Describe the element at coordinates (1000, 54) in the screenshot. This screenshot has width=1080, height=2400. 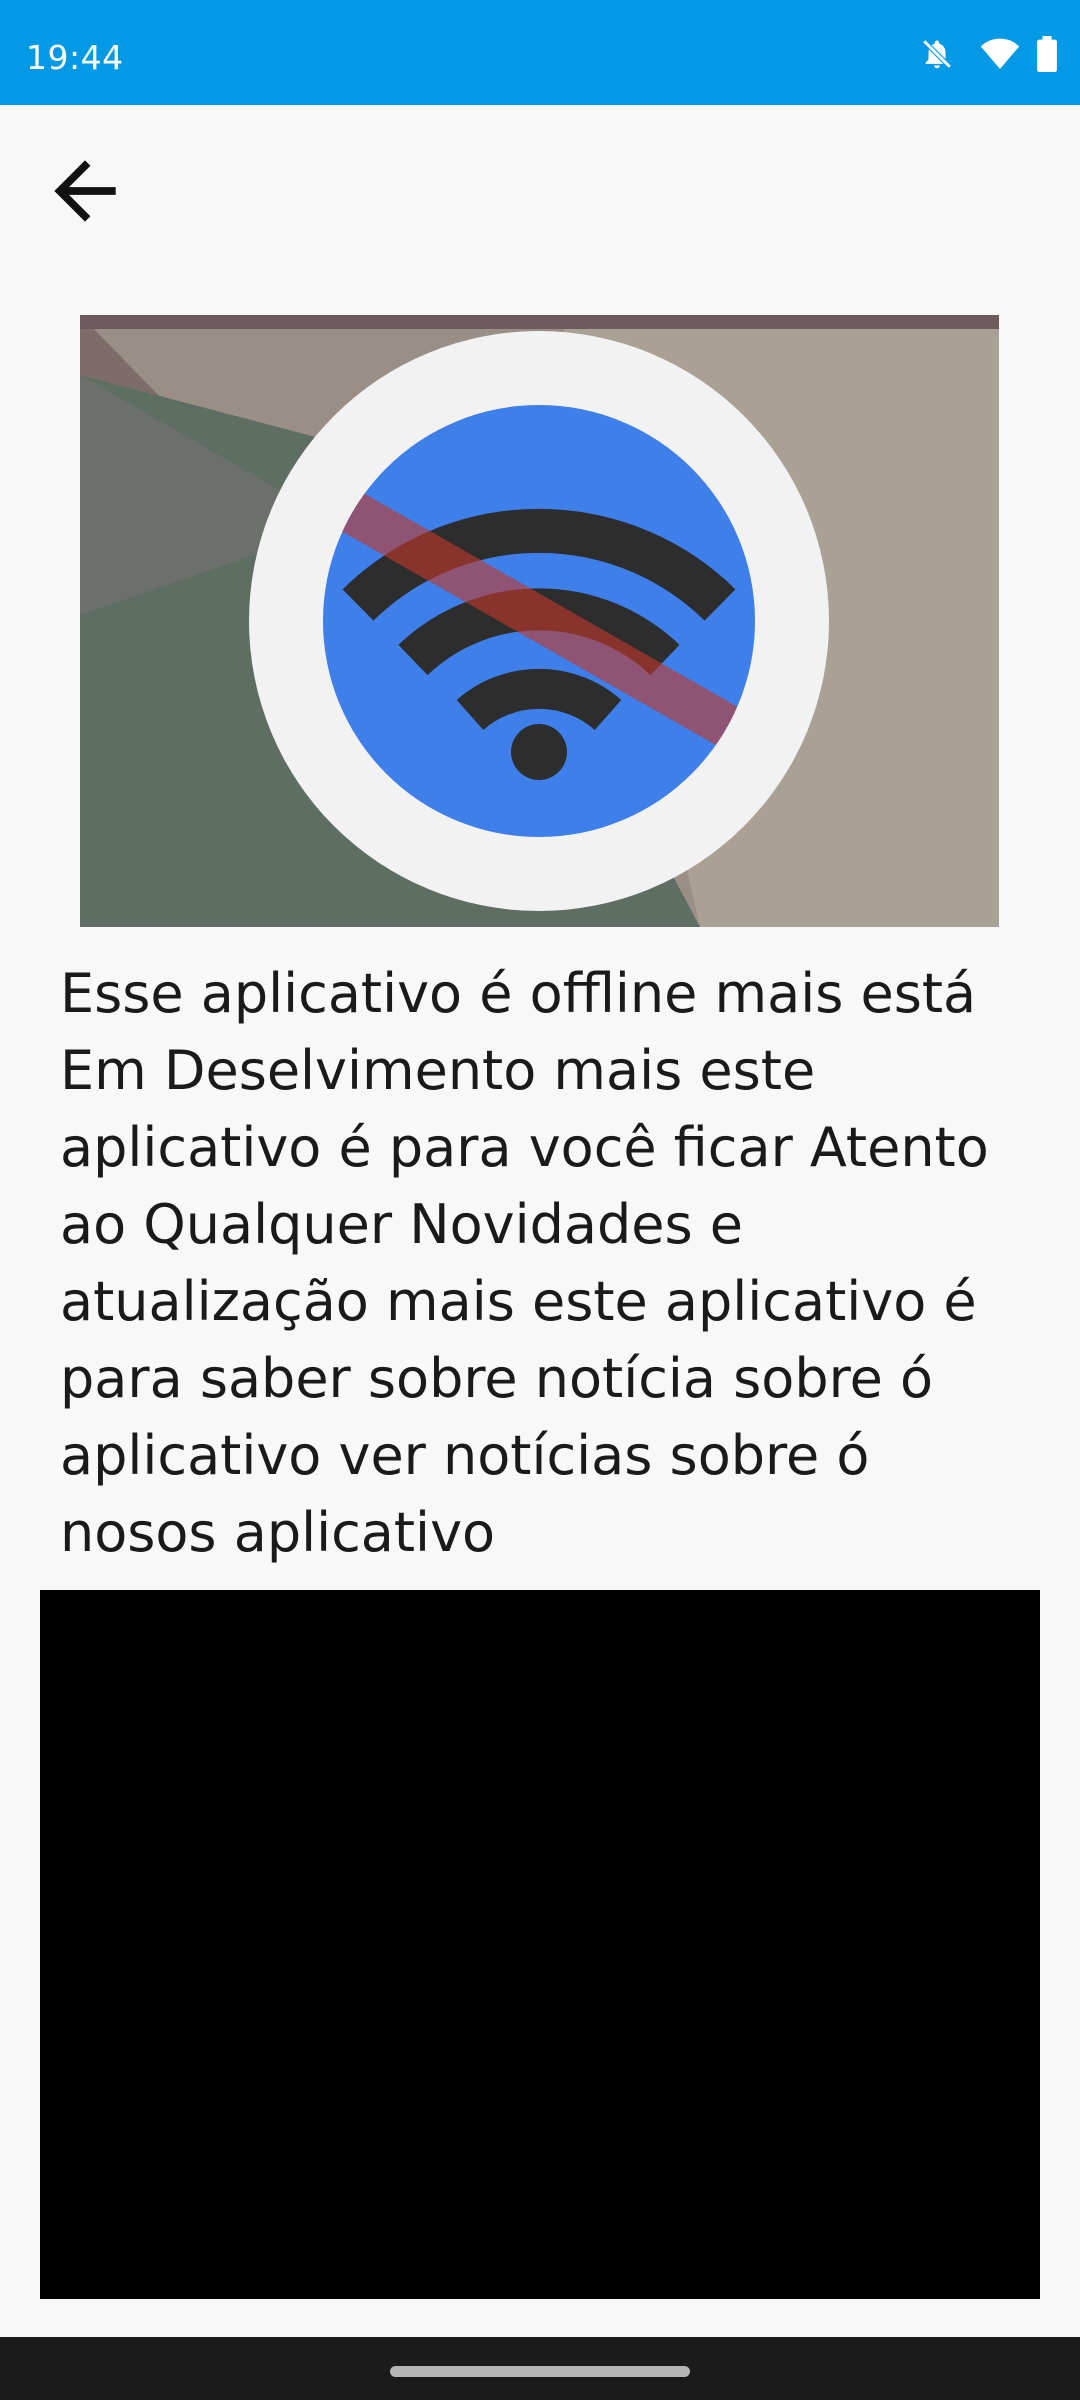
I see `wifi-icon` at that location.